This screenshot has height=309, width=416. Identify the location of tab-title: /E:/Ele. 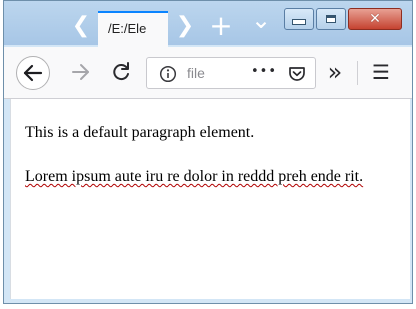
(127, 28).